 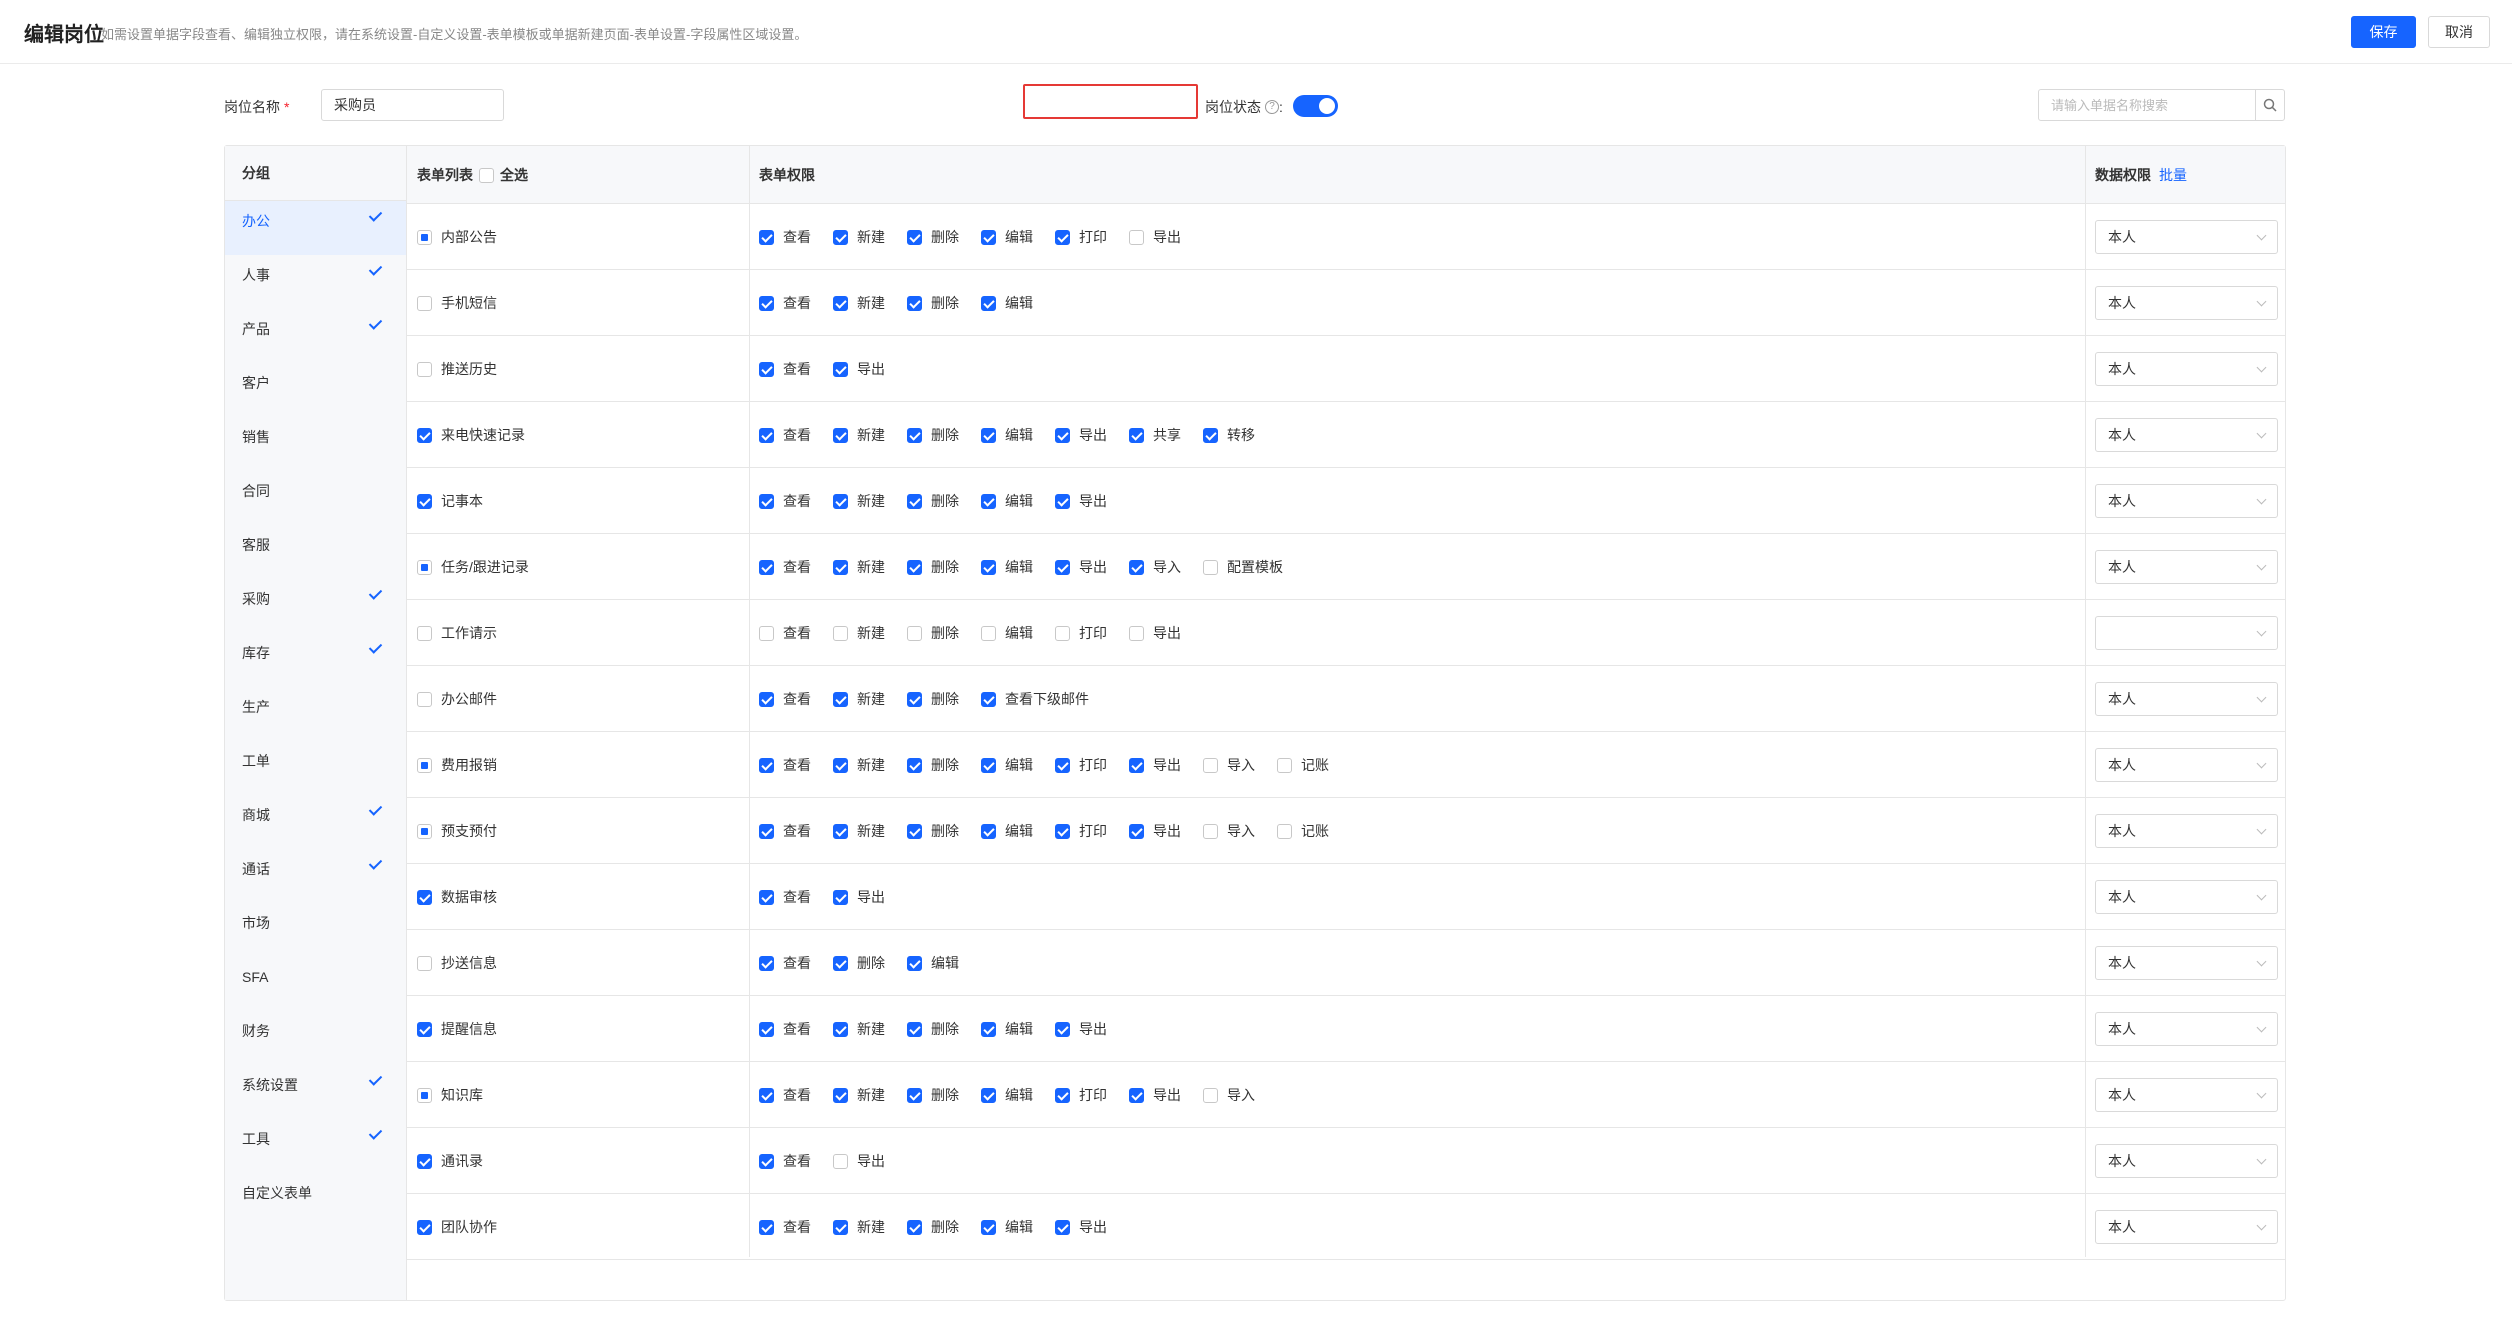 What do you see at coordinates (2383, 32) in the screenshot?
I see `save-button: 保存` at bounding box center [2383, 32].